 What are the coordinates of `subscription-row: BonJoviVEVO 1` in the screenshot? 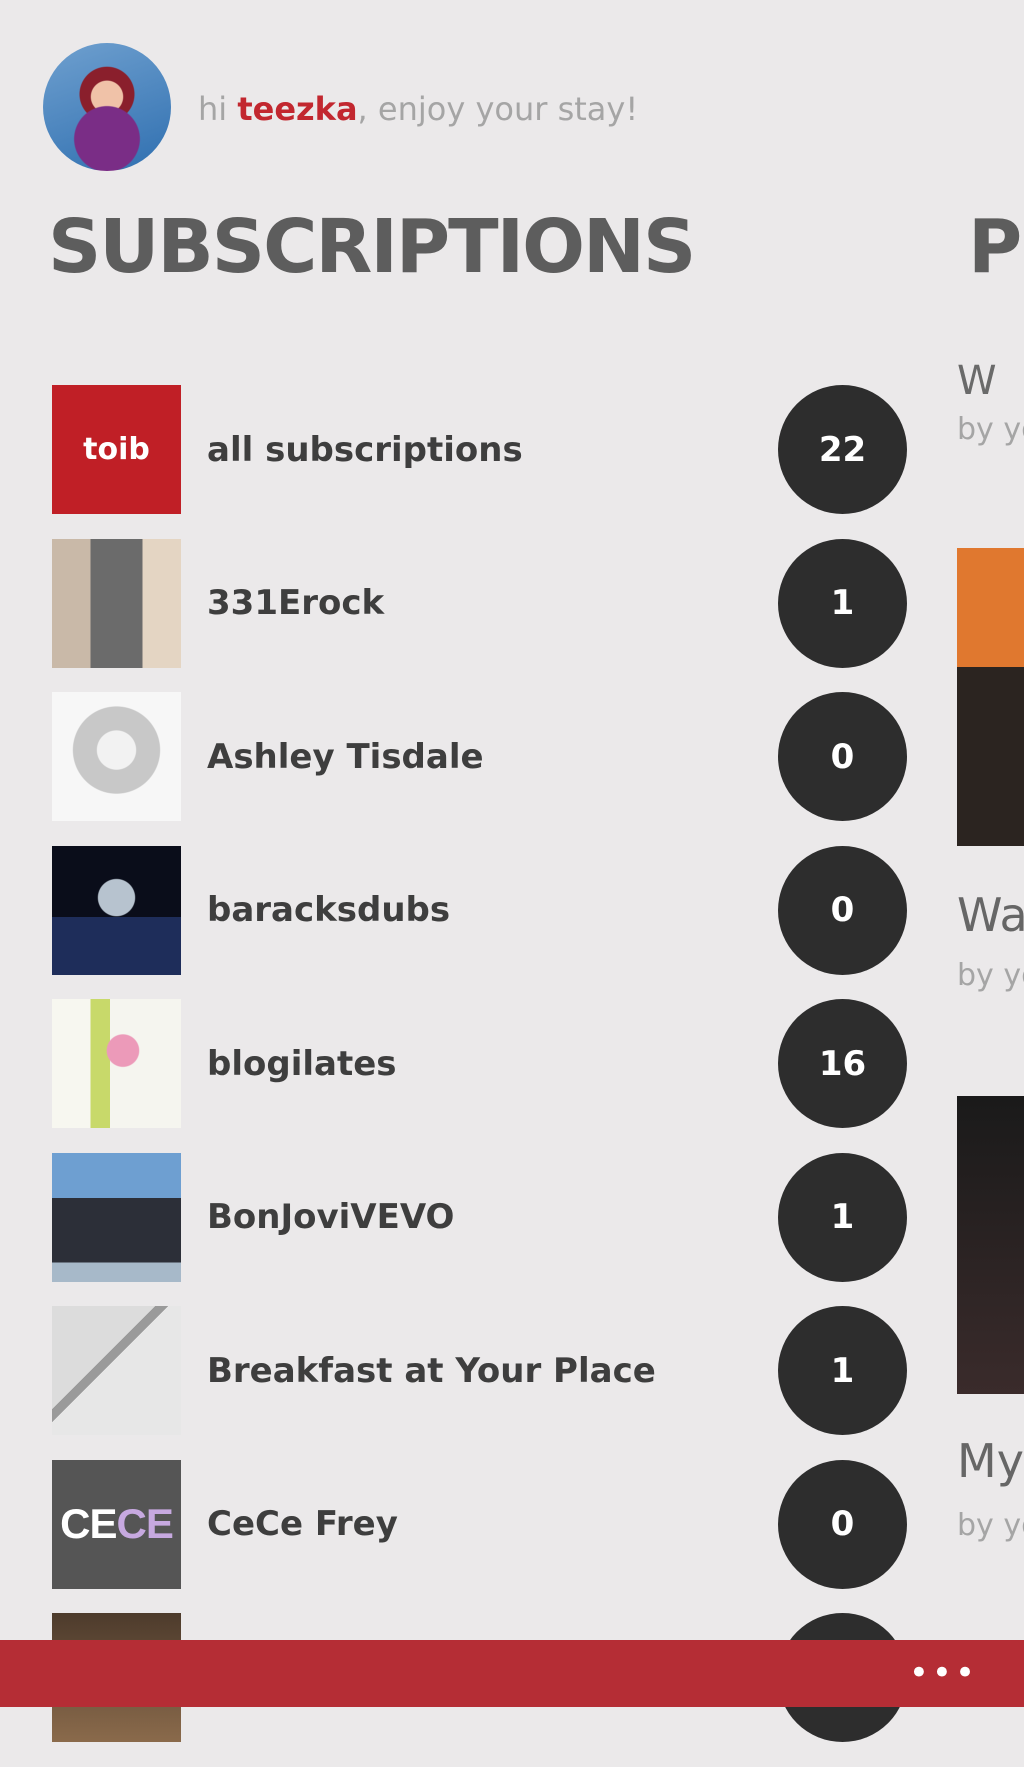 It's located at (482, 1217).